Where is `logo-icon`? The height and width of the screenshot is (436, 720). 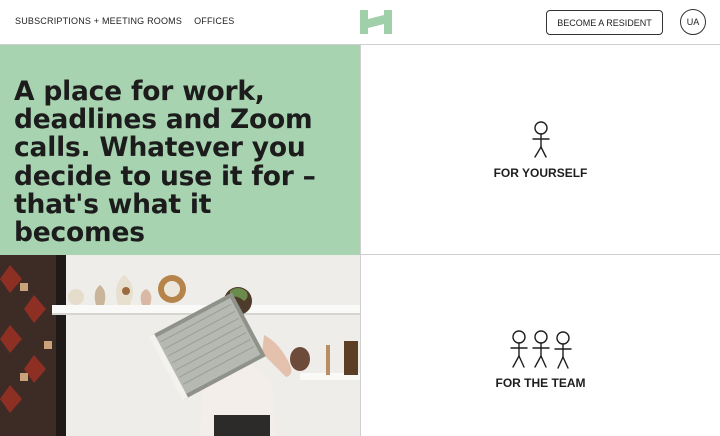
logo-icon is located at coordinates (376, 22).